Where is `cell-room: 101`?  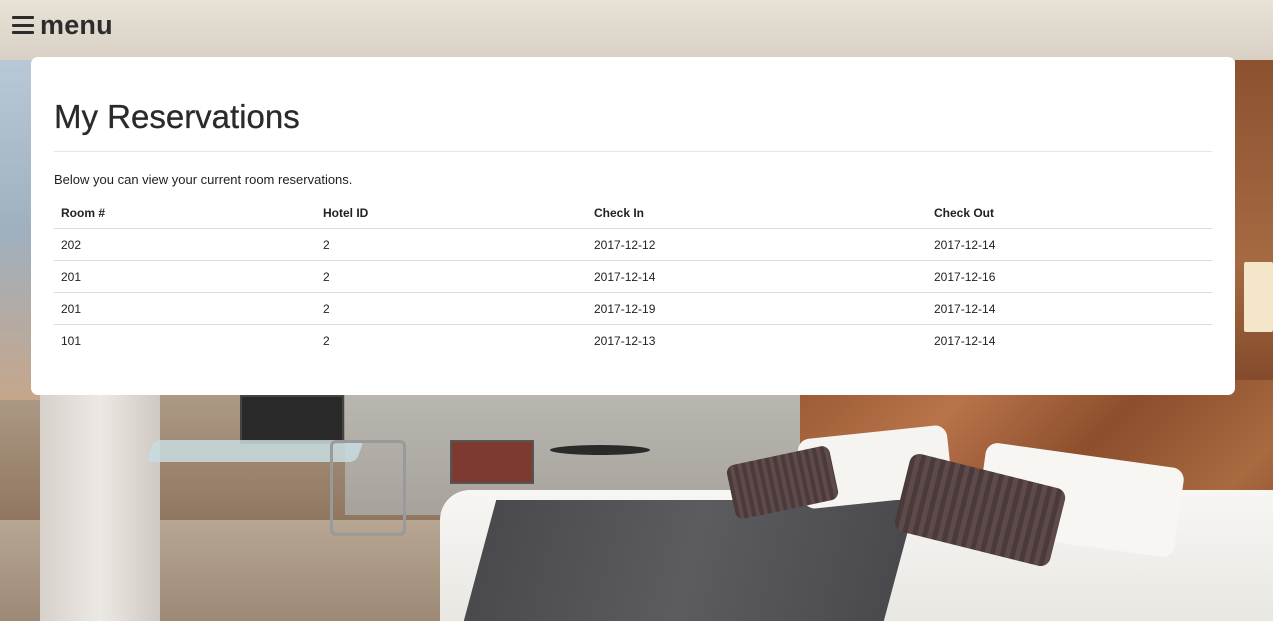
cell-room: 101 is located at coordinates (71, 340).